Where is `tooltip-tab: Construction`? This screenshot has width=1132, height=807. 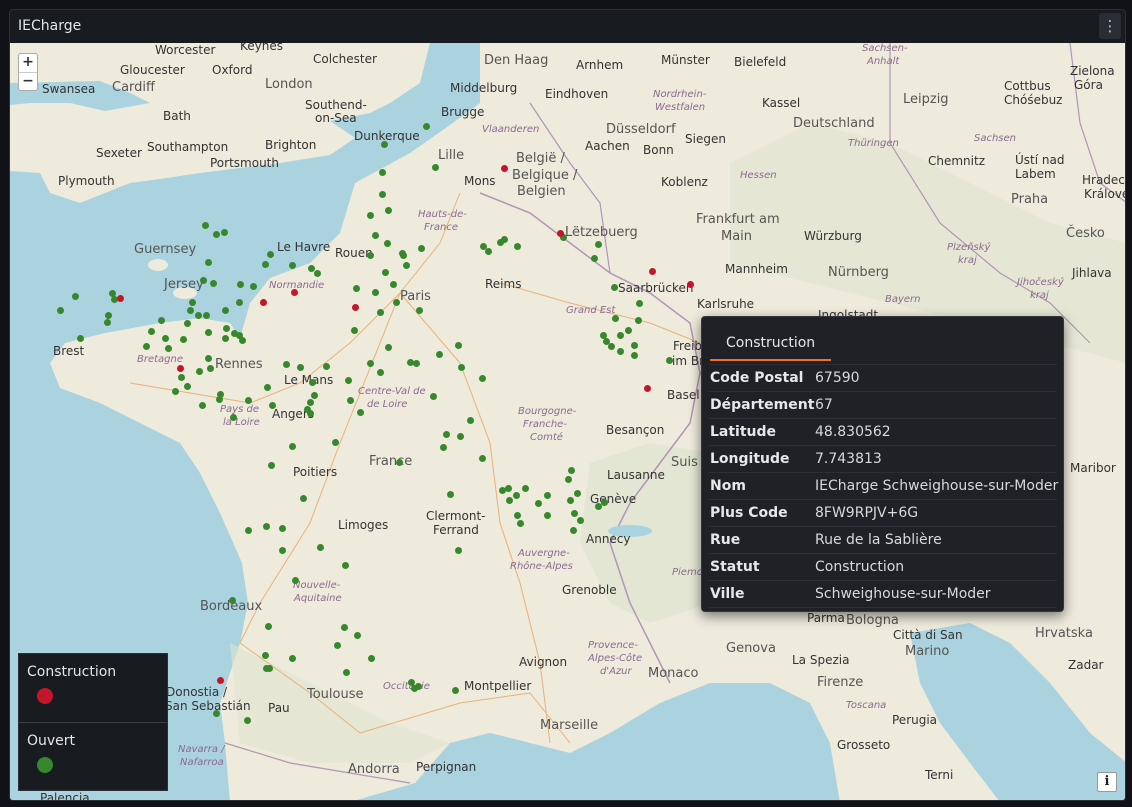 tooltip-tab: Construction is located at coordinates (771, 344).